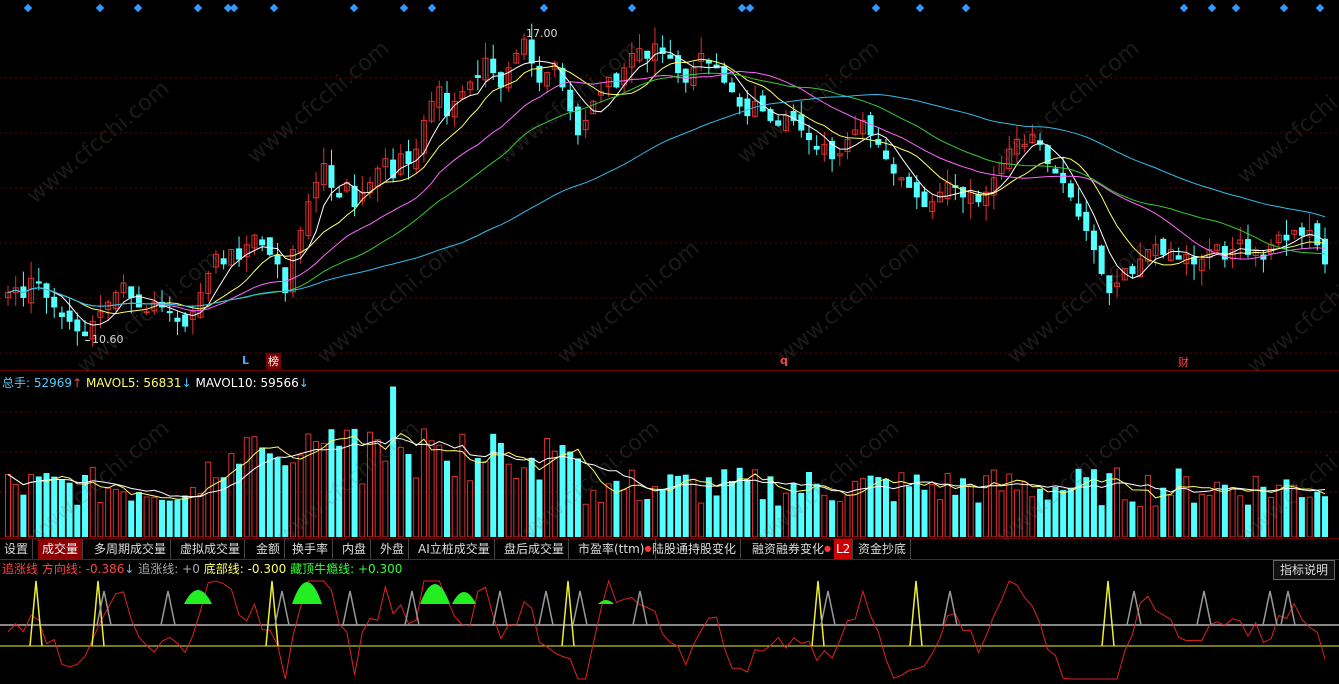 The height and width of the screenshot is (684, 1339). I want to click on event-marker-l: L, so click(245, 360).